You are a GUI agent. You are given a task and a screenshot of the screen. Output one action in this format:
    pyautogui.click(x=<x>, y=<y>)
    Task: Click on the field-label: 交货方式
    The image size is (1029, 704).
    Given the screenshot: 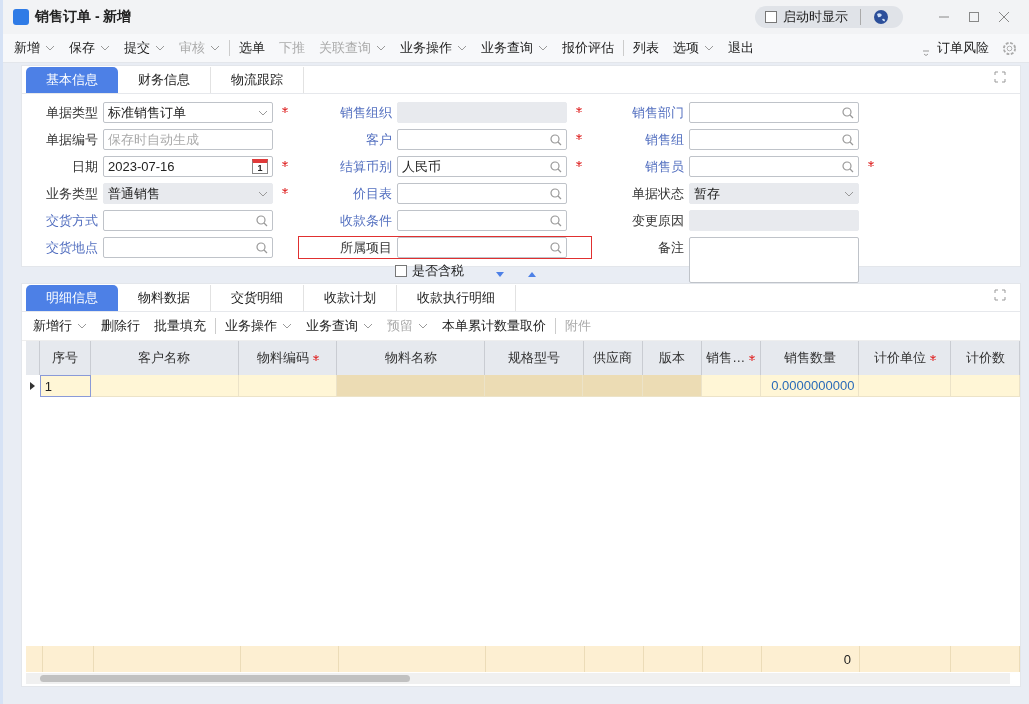 What is the action you would take?
    pyautogui.click(x=63, y=220)
    